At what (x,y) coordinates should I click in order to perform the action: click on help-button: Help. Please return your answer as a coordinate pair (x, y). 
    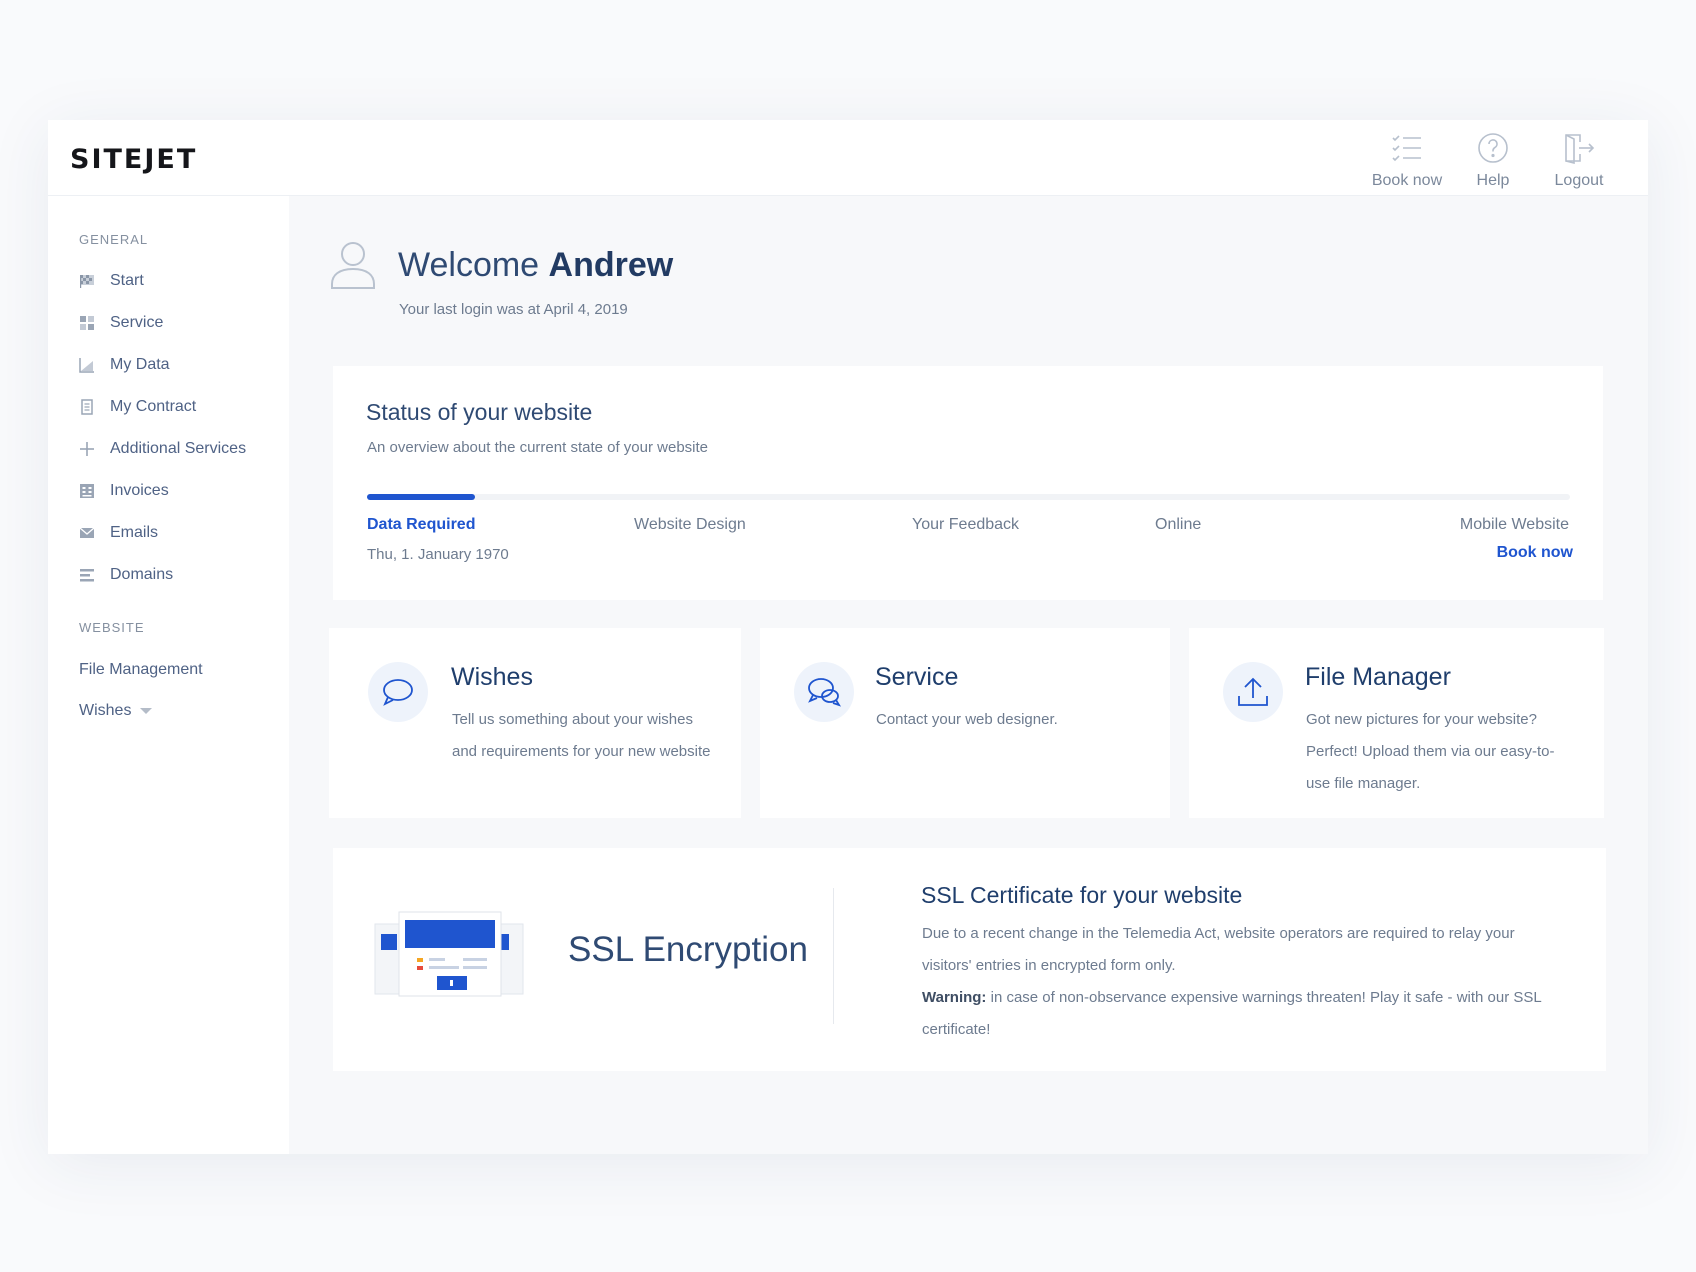
    Looking at the image, I should click on (1493, 159).